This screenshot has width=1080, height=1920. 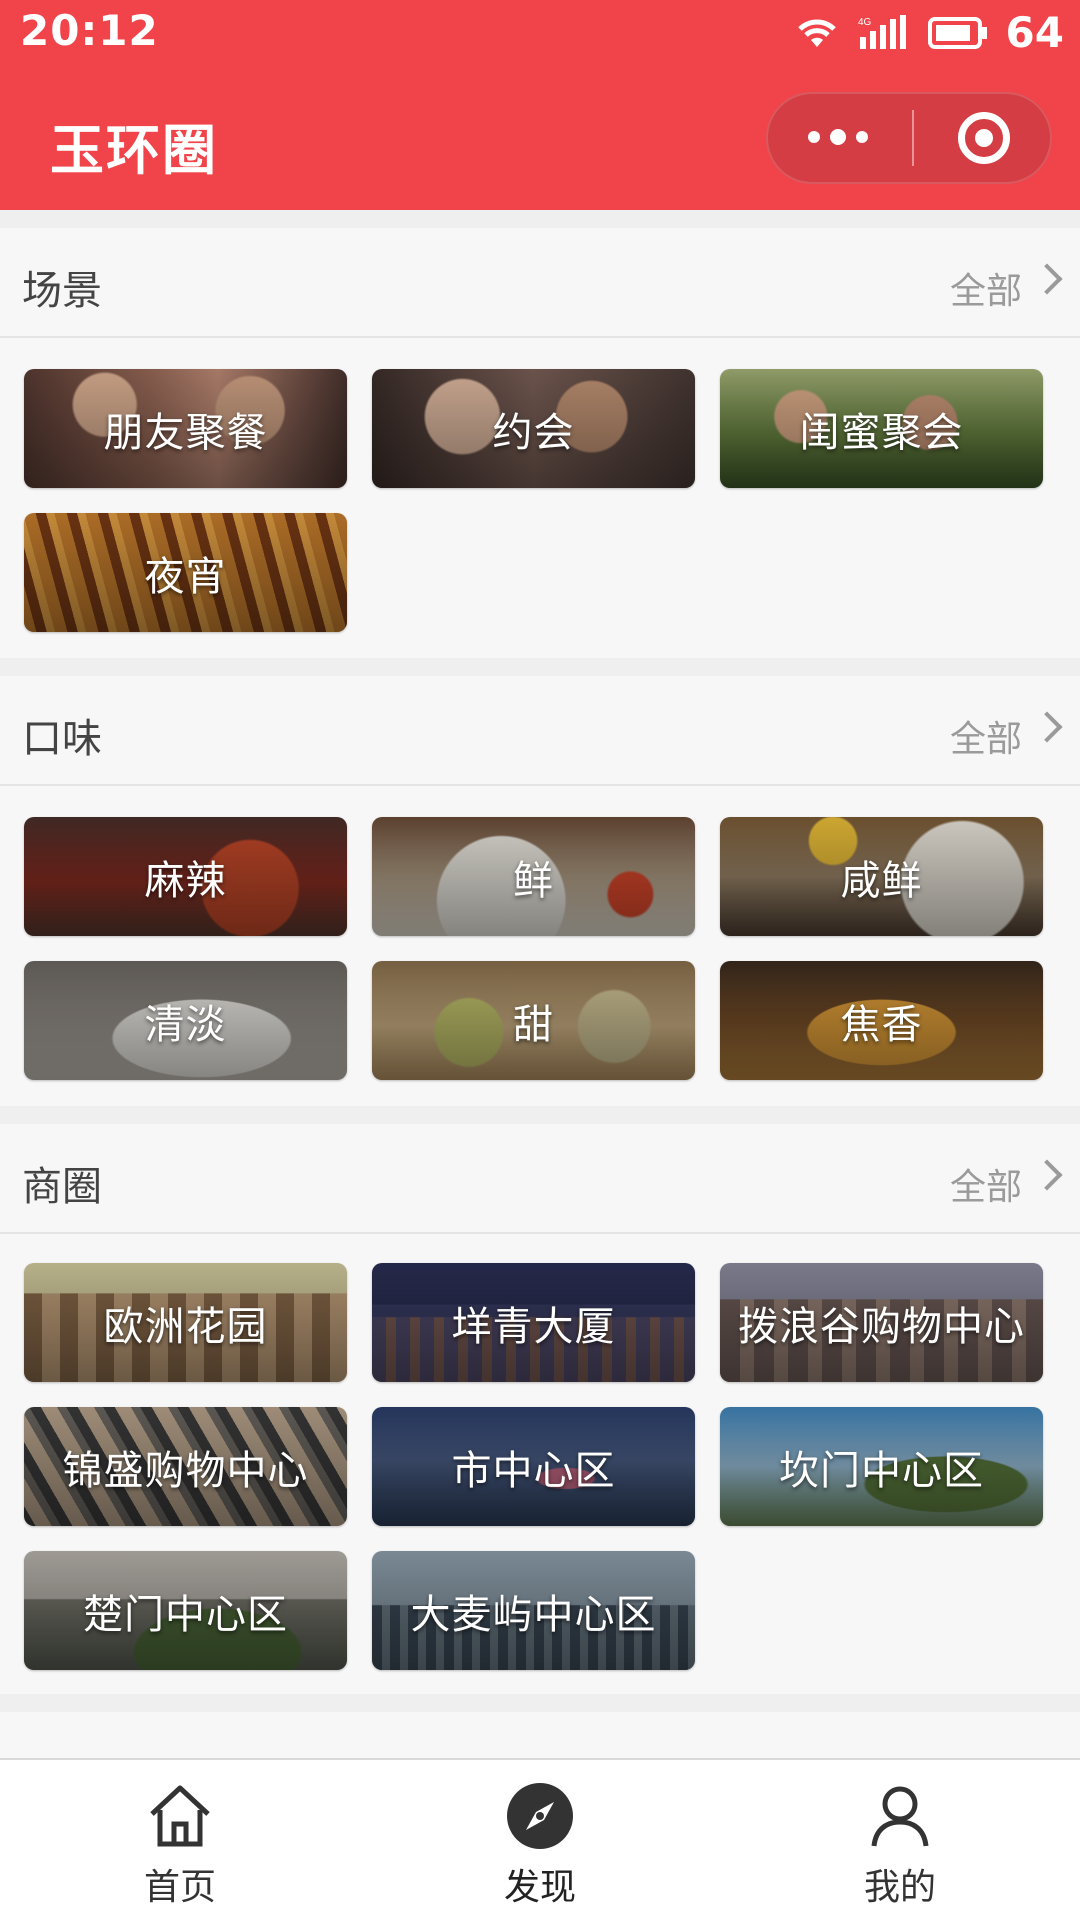 I want to click on tile-jinsheng-mall: 锦盛购物中心, so click(x=185, y=1466).